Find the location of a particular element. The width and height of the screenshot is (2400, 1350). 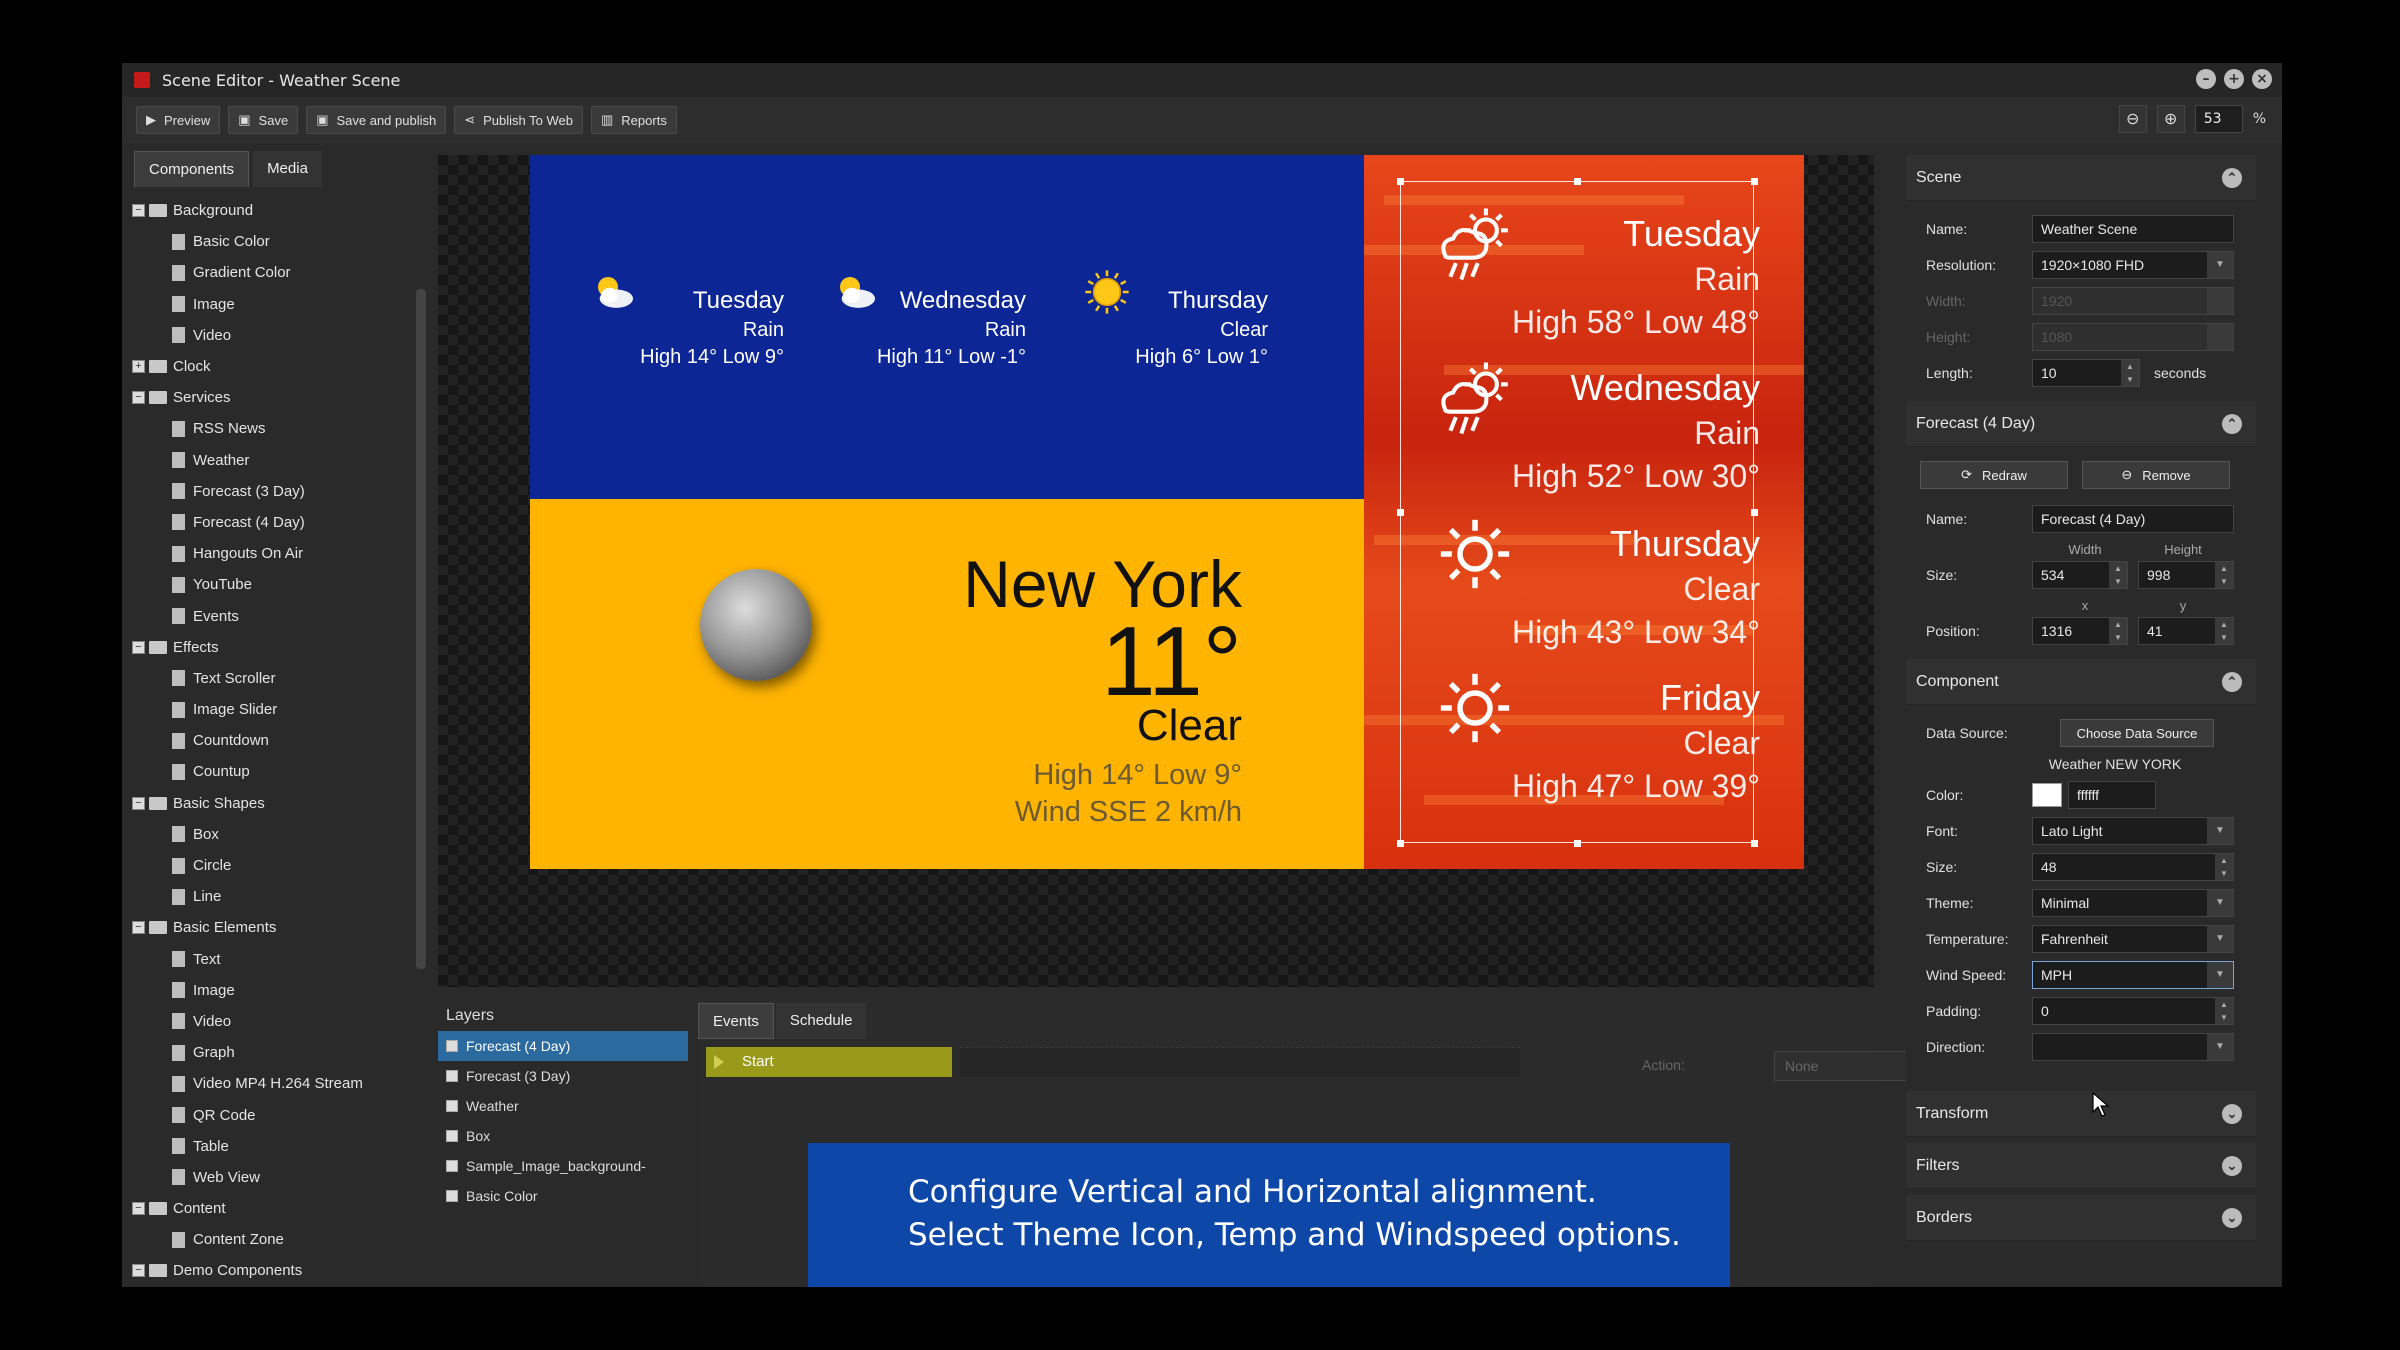

tree-item: YouTube is located at coordinates (272, 584).